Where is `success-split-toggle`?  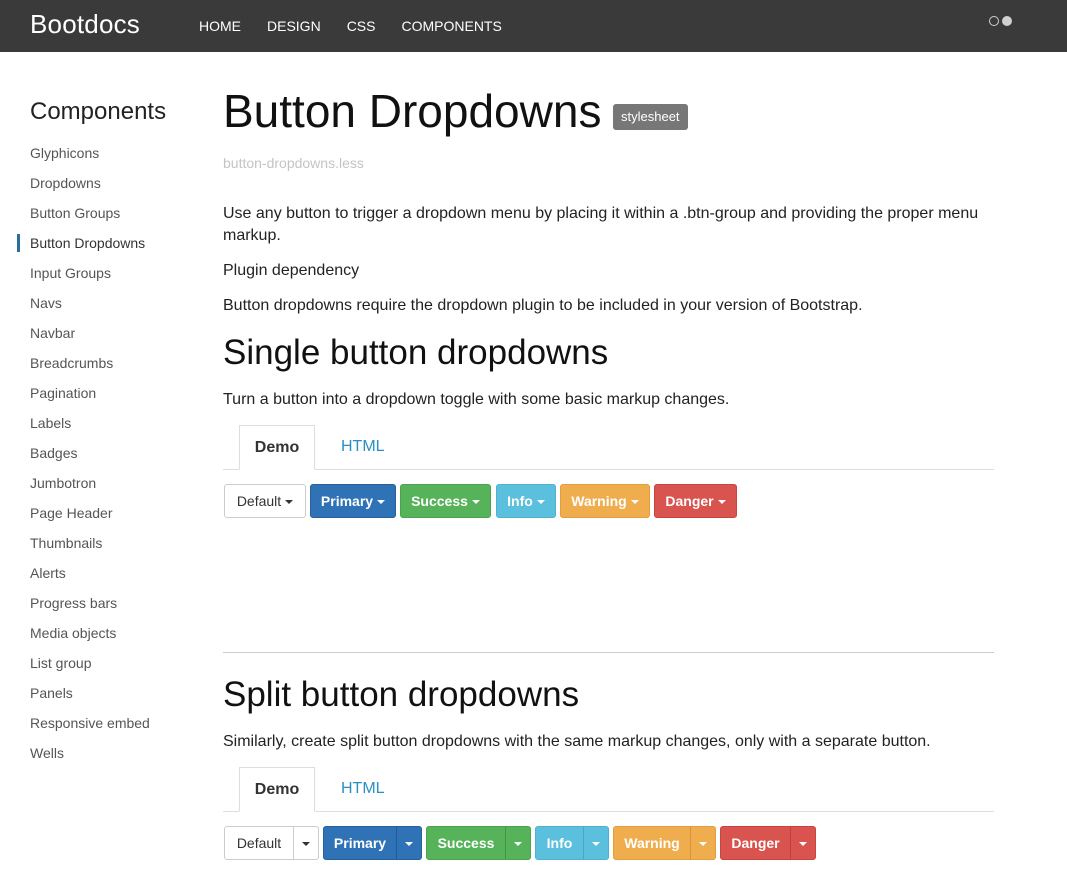
success-split-toggle is located at coordinates (518, 843).